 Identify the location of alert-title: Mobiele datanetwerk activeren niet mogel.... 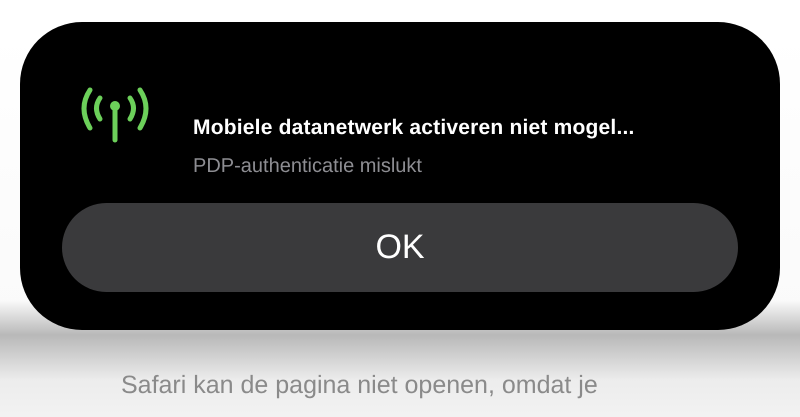
(414, 128).